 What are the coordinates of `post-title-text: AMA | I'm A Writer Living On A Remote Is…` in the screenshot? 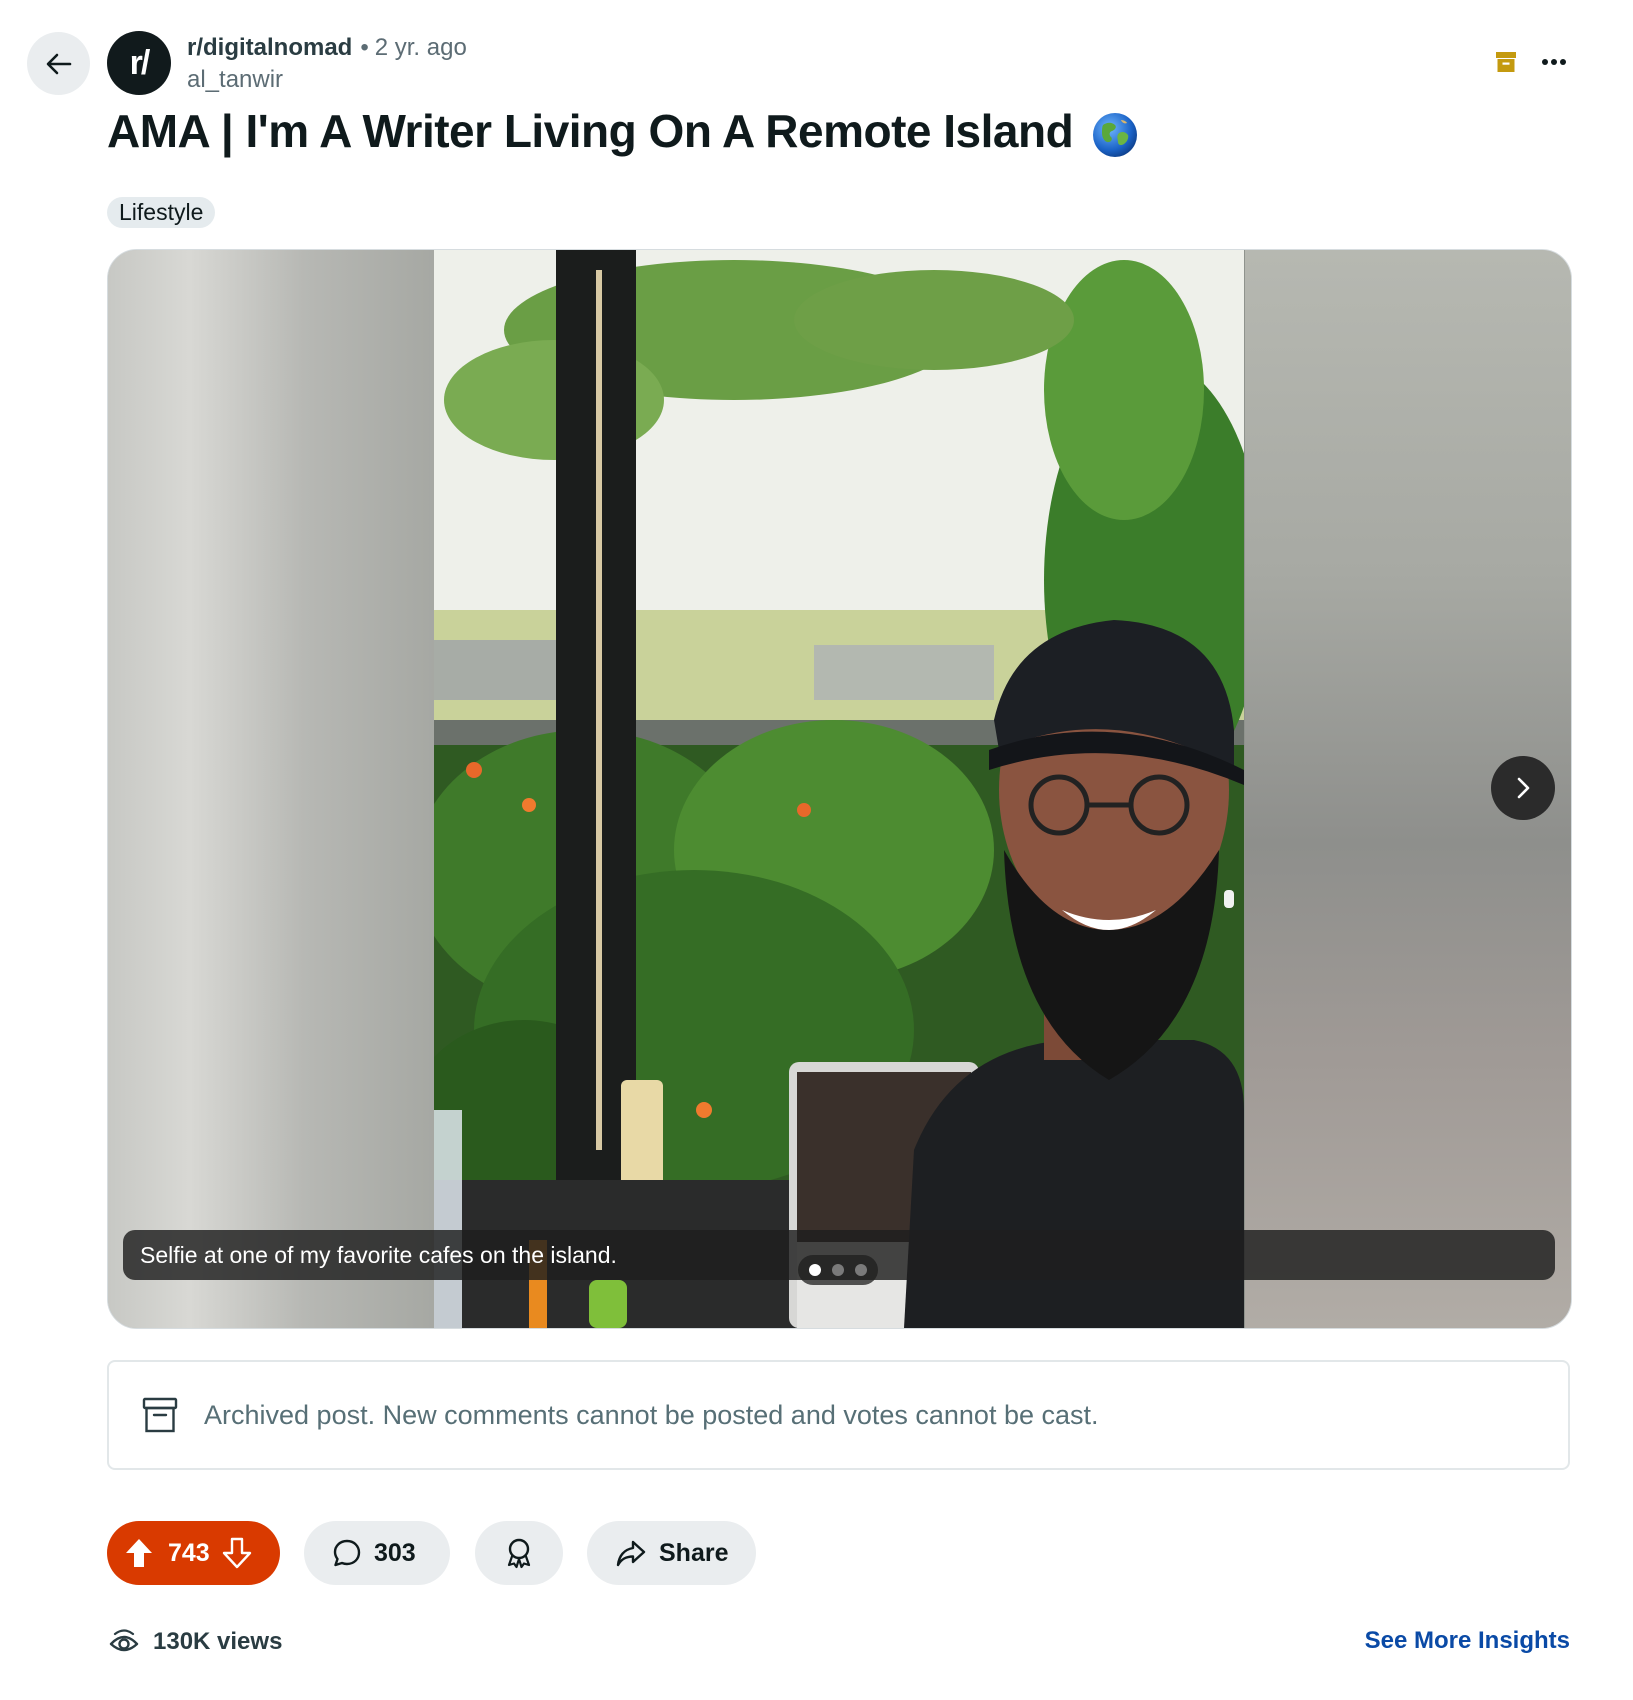 It's located at (590, 131).